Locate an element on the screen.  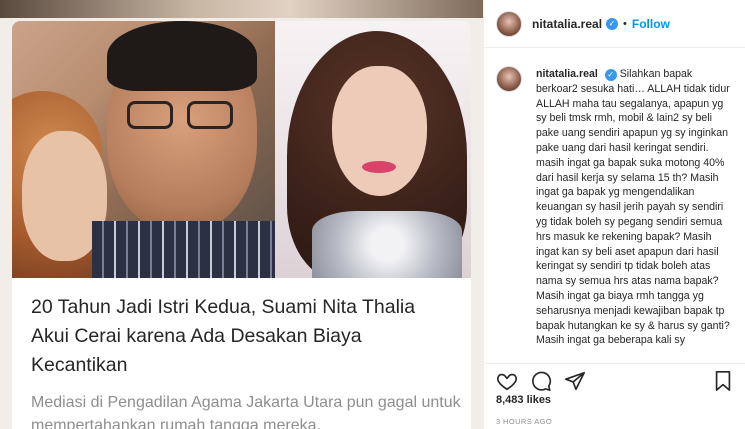
post-header: nitatalia.real ✓ • Follow is located at coordinates (614, 24).